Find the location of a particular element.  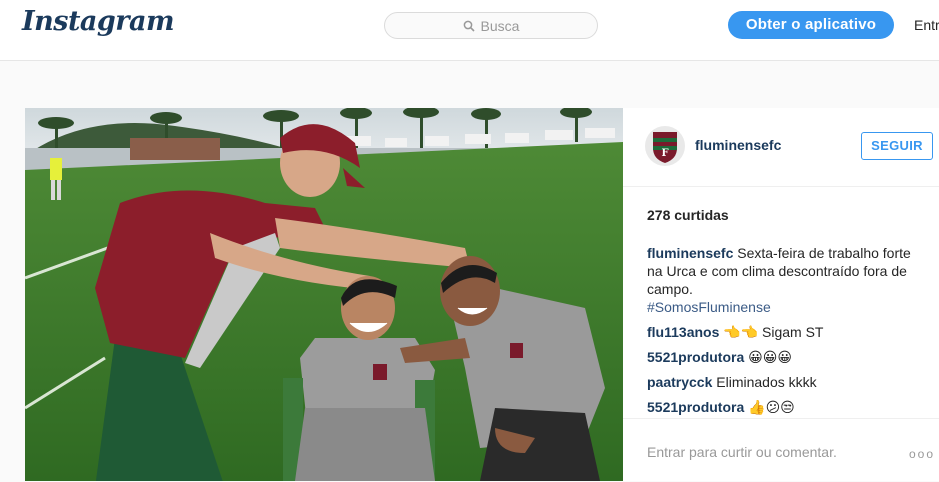

login-link: Entrar is located at coordinates (926, 25).